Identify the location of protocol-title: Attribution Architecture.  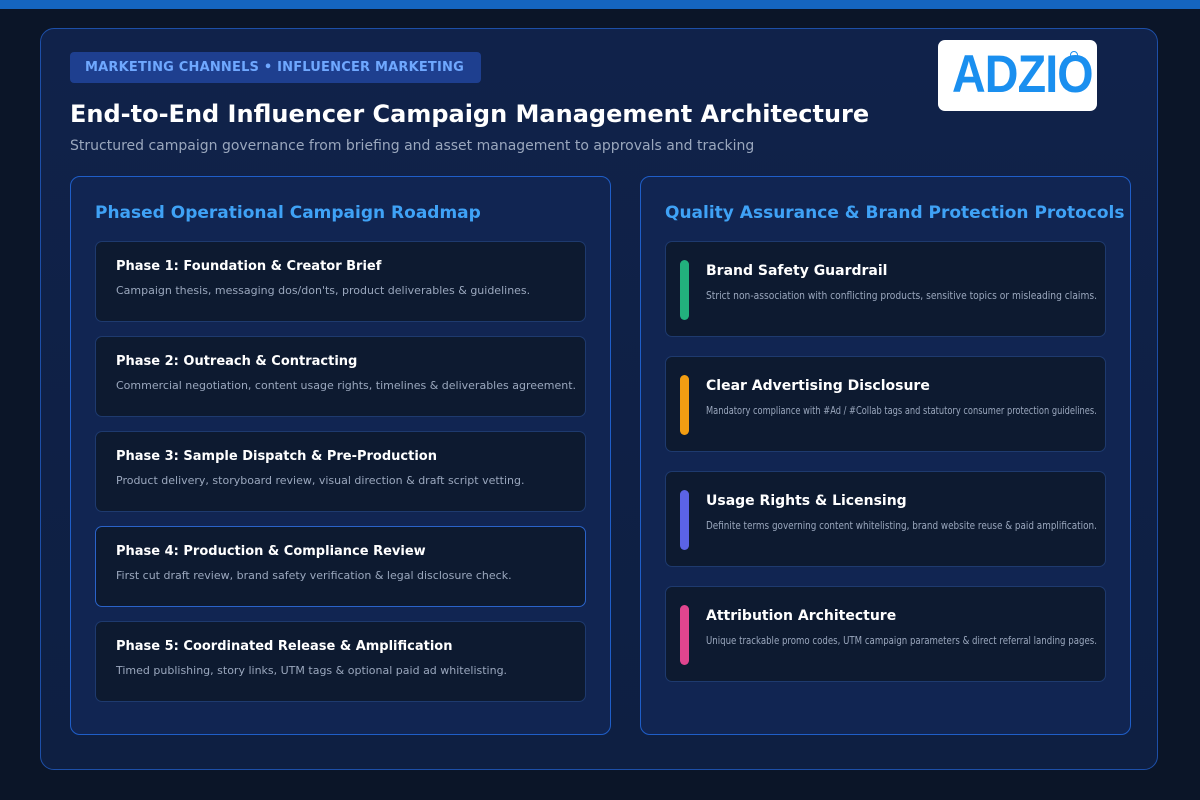
(801, 616).